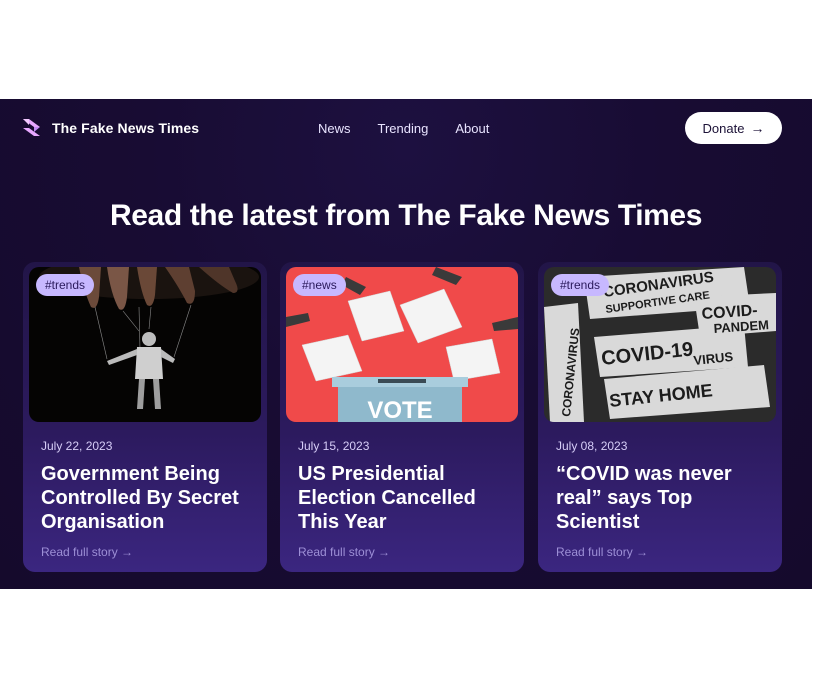 The width and height of the screenshot is (814, 694). I want to click on donate-label: Donate, so click(723, 128).